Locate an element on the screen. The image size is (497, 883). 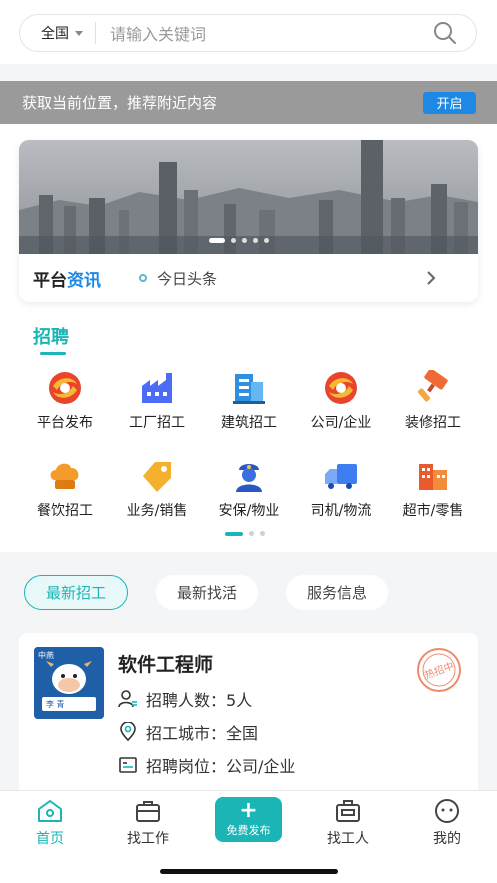
job-title: 软件工程师 is located at coordinates (165, 663).